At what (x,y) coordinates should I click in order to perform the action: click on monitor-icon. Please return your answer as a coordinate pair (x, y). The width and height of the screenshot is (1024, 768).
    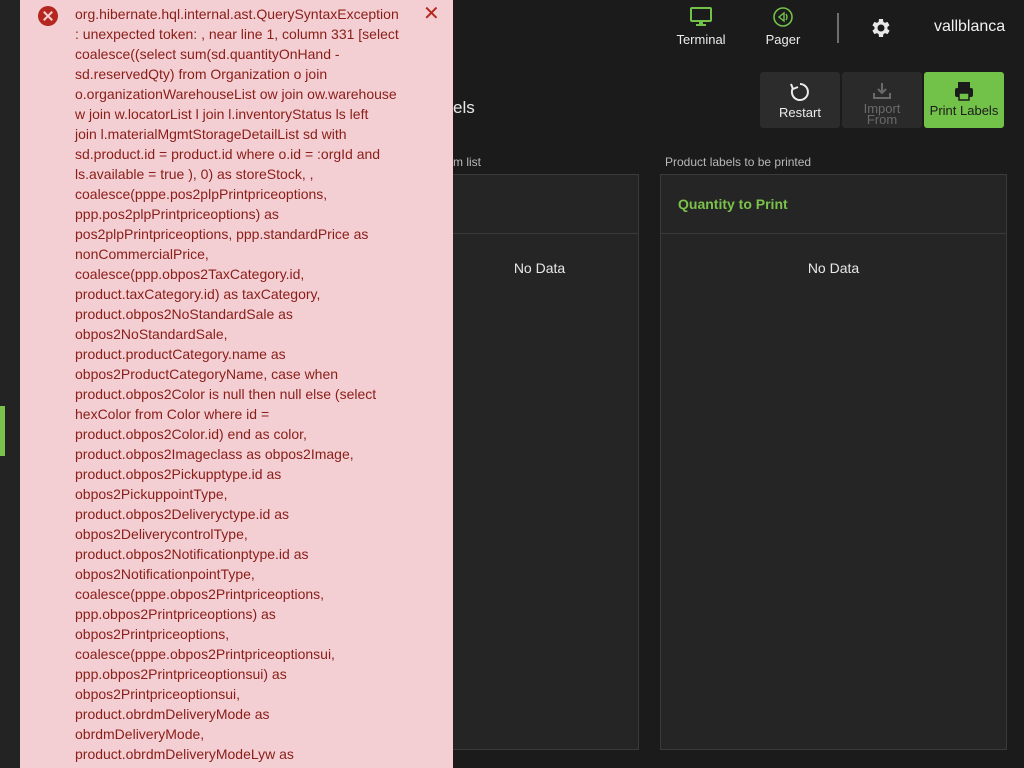
    Looking at the image, I should click on (701, 16).